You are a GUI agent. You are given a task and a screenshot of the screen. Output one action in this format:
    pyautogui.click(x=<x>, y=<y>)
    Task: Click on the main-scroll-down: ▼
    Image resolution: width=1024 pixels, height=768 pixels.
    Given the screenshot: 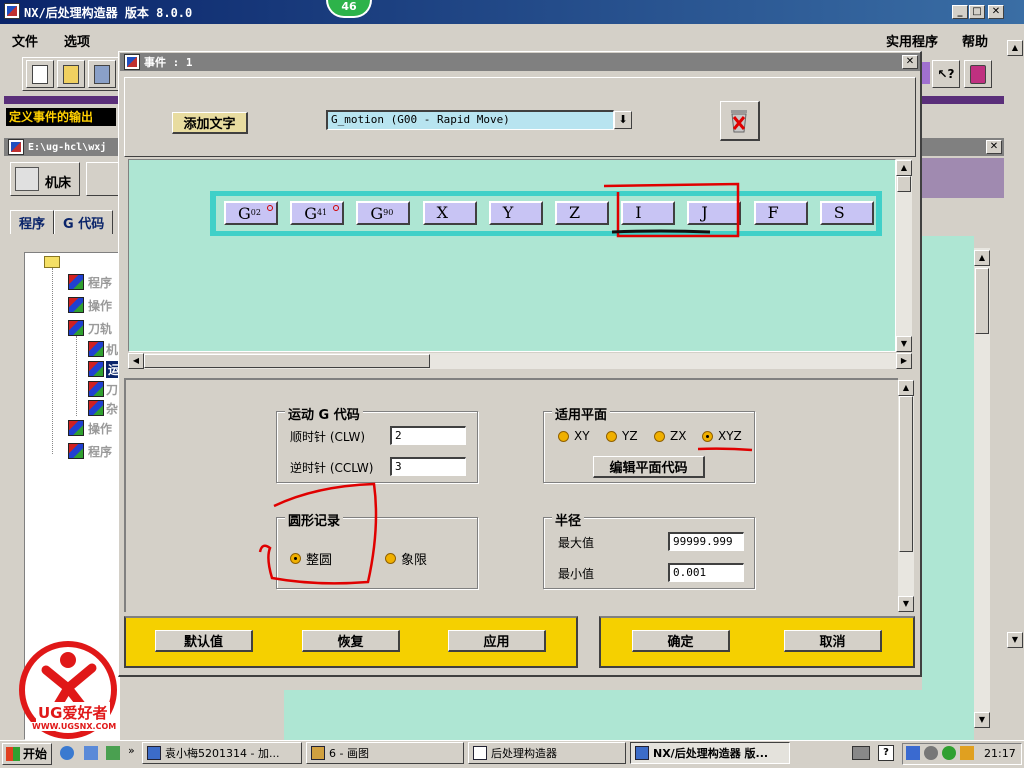 What is the action you would take?
    pyautogui.click(x=1015, y=640)
    